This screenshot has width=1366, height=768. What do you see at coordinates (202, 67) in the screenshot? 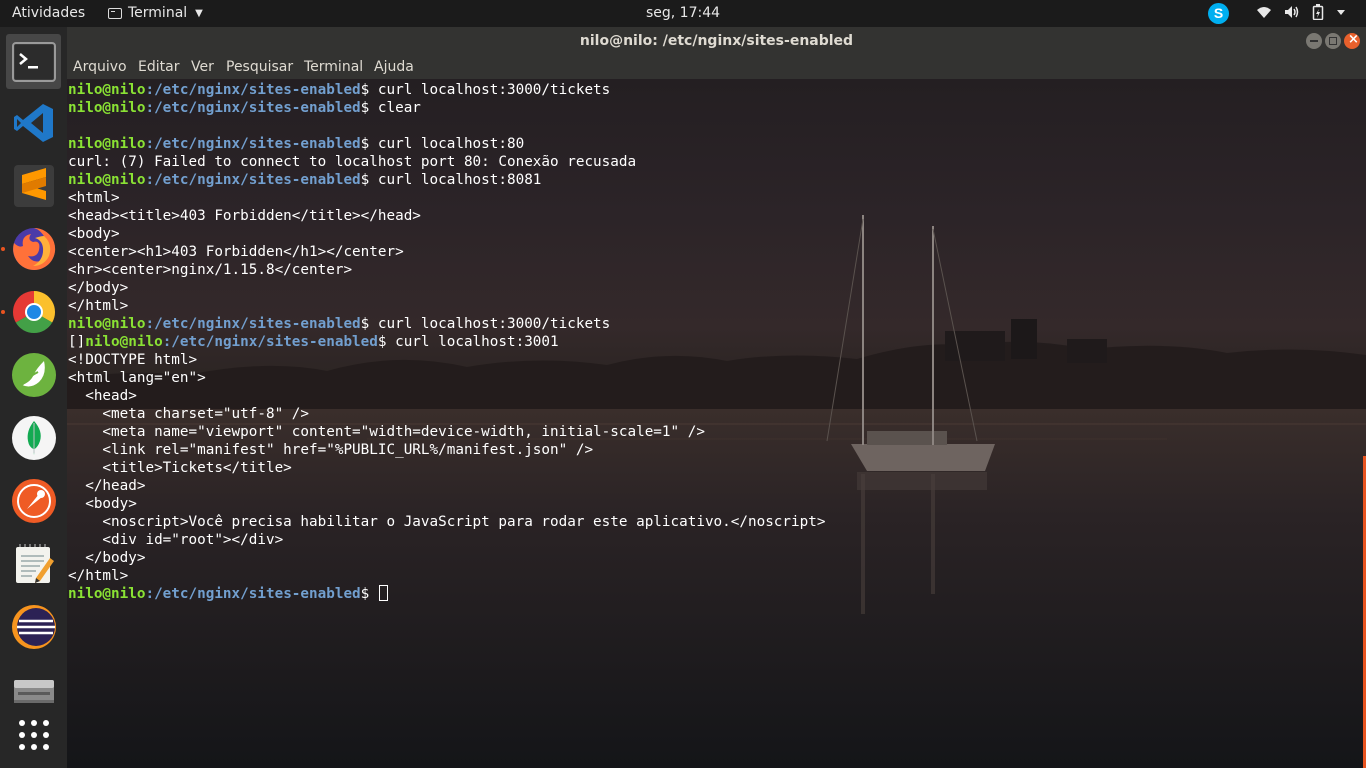
I see `menu-ver: Ver` at bounding box center [202, 67].